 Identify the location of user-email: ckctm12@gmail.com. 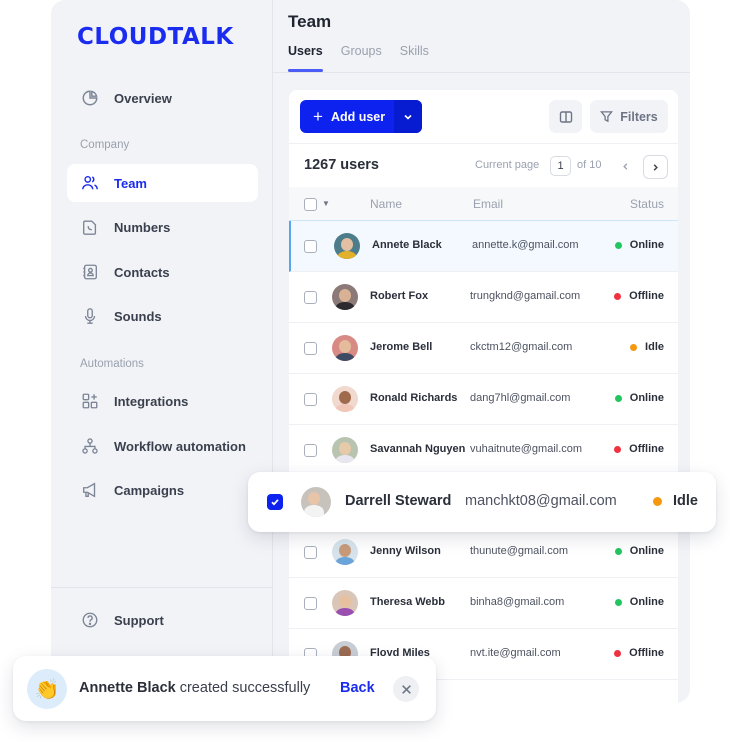
(521, 347).